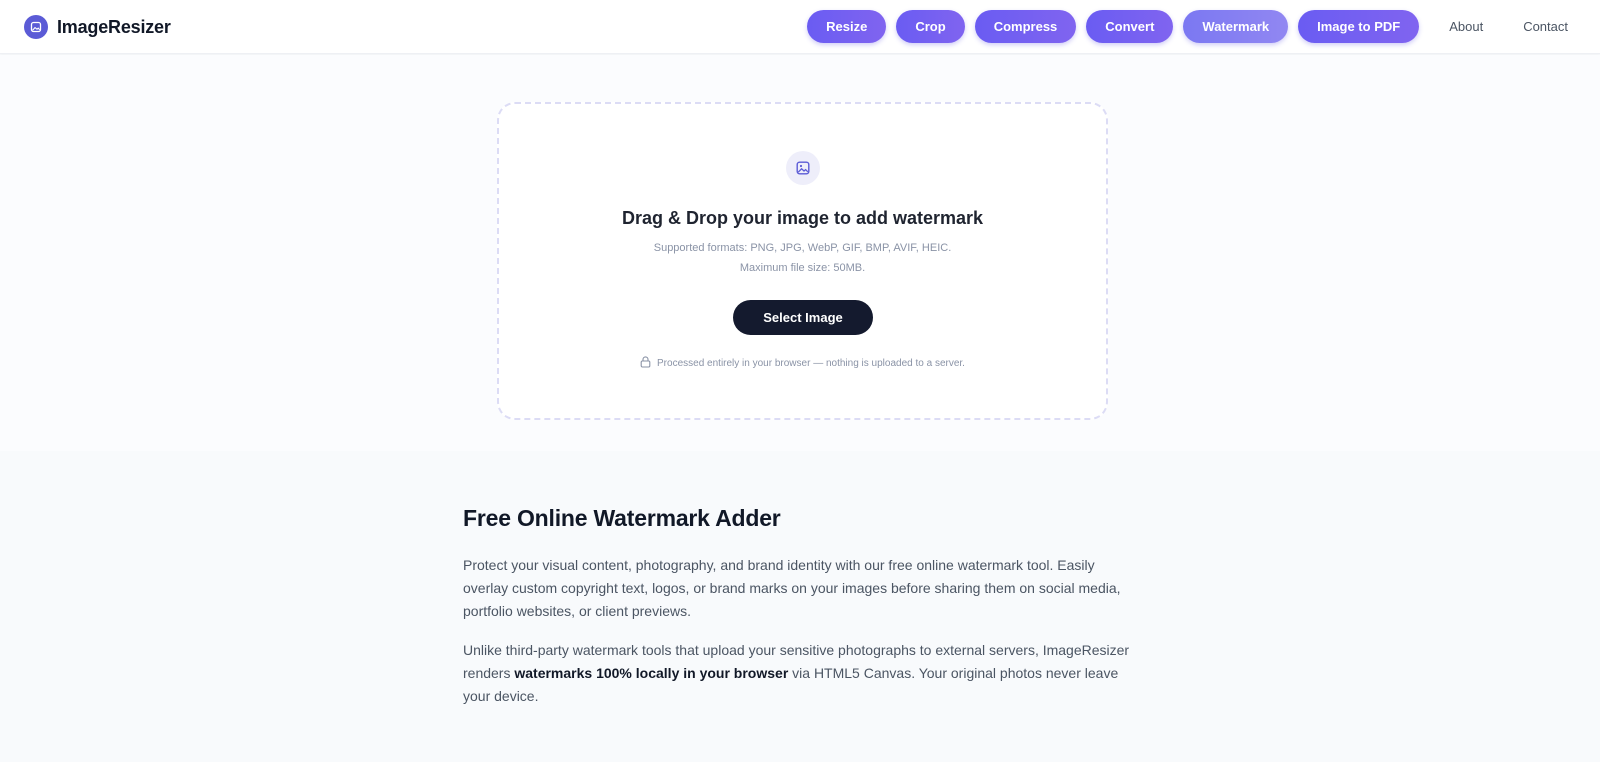 This screenshot has width=1600, height=762. Describe the element at coordinates (847, 26) in the screenshot. I see `nav-resize-button: Resize` at that location.